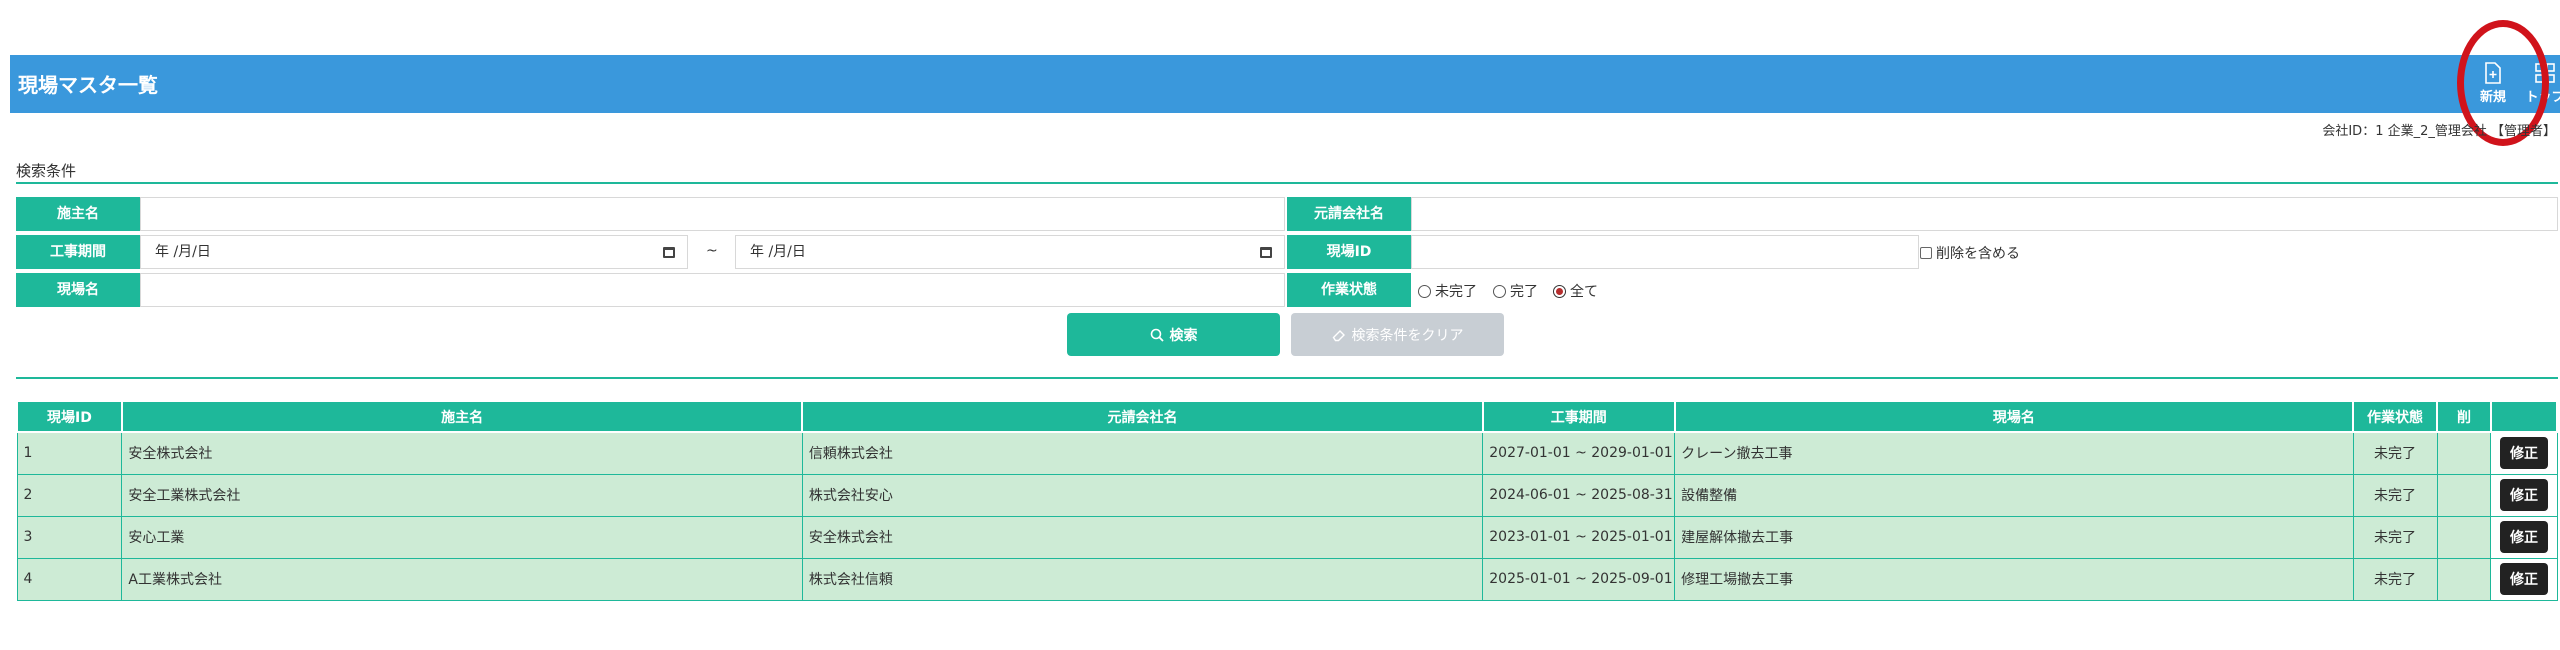 This screenshot has height=650, width=2560. Describe the element at coordinates (2493, 85) in the screenshot. I see `new-button: 新規` at that location.